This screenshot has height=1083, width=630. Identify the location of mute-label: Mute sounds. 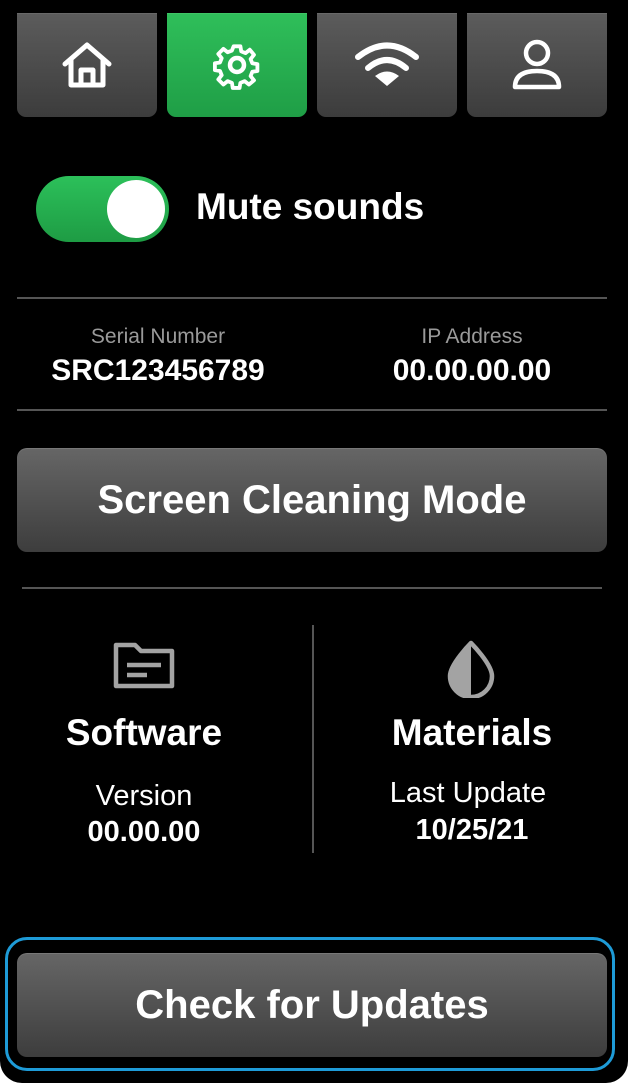
(310, 206).